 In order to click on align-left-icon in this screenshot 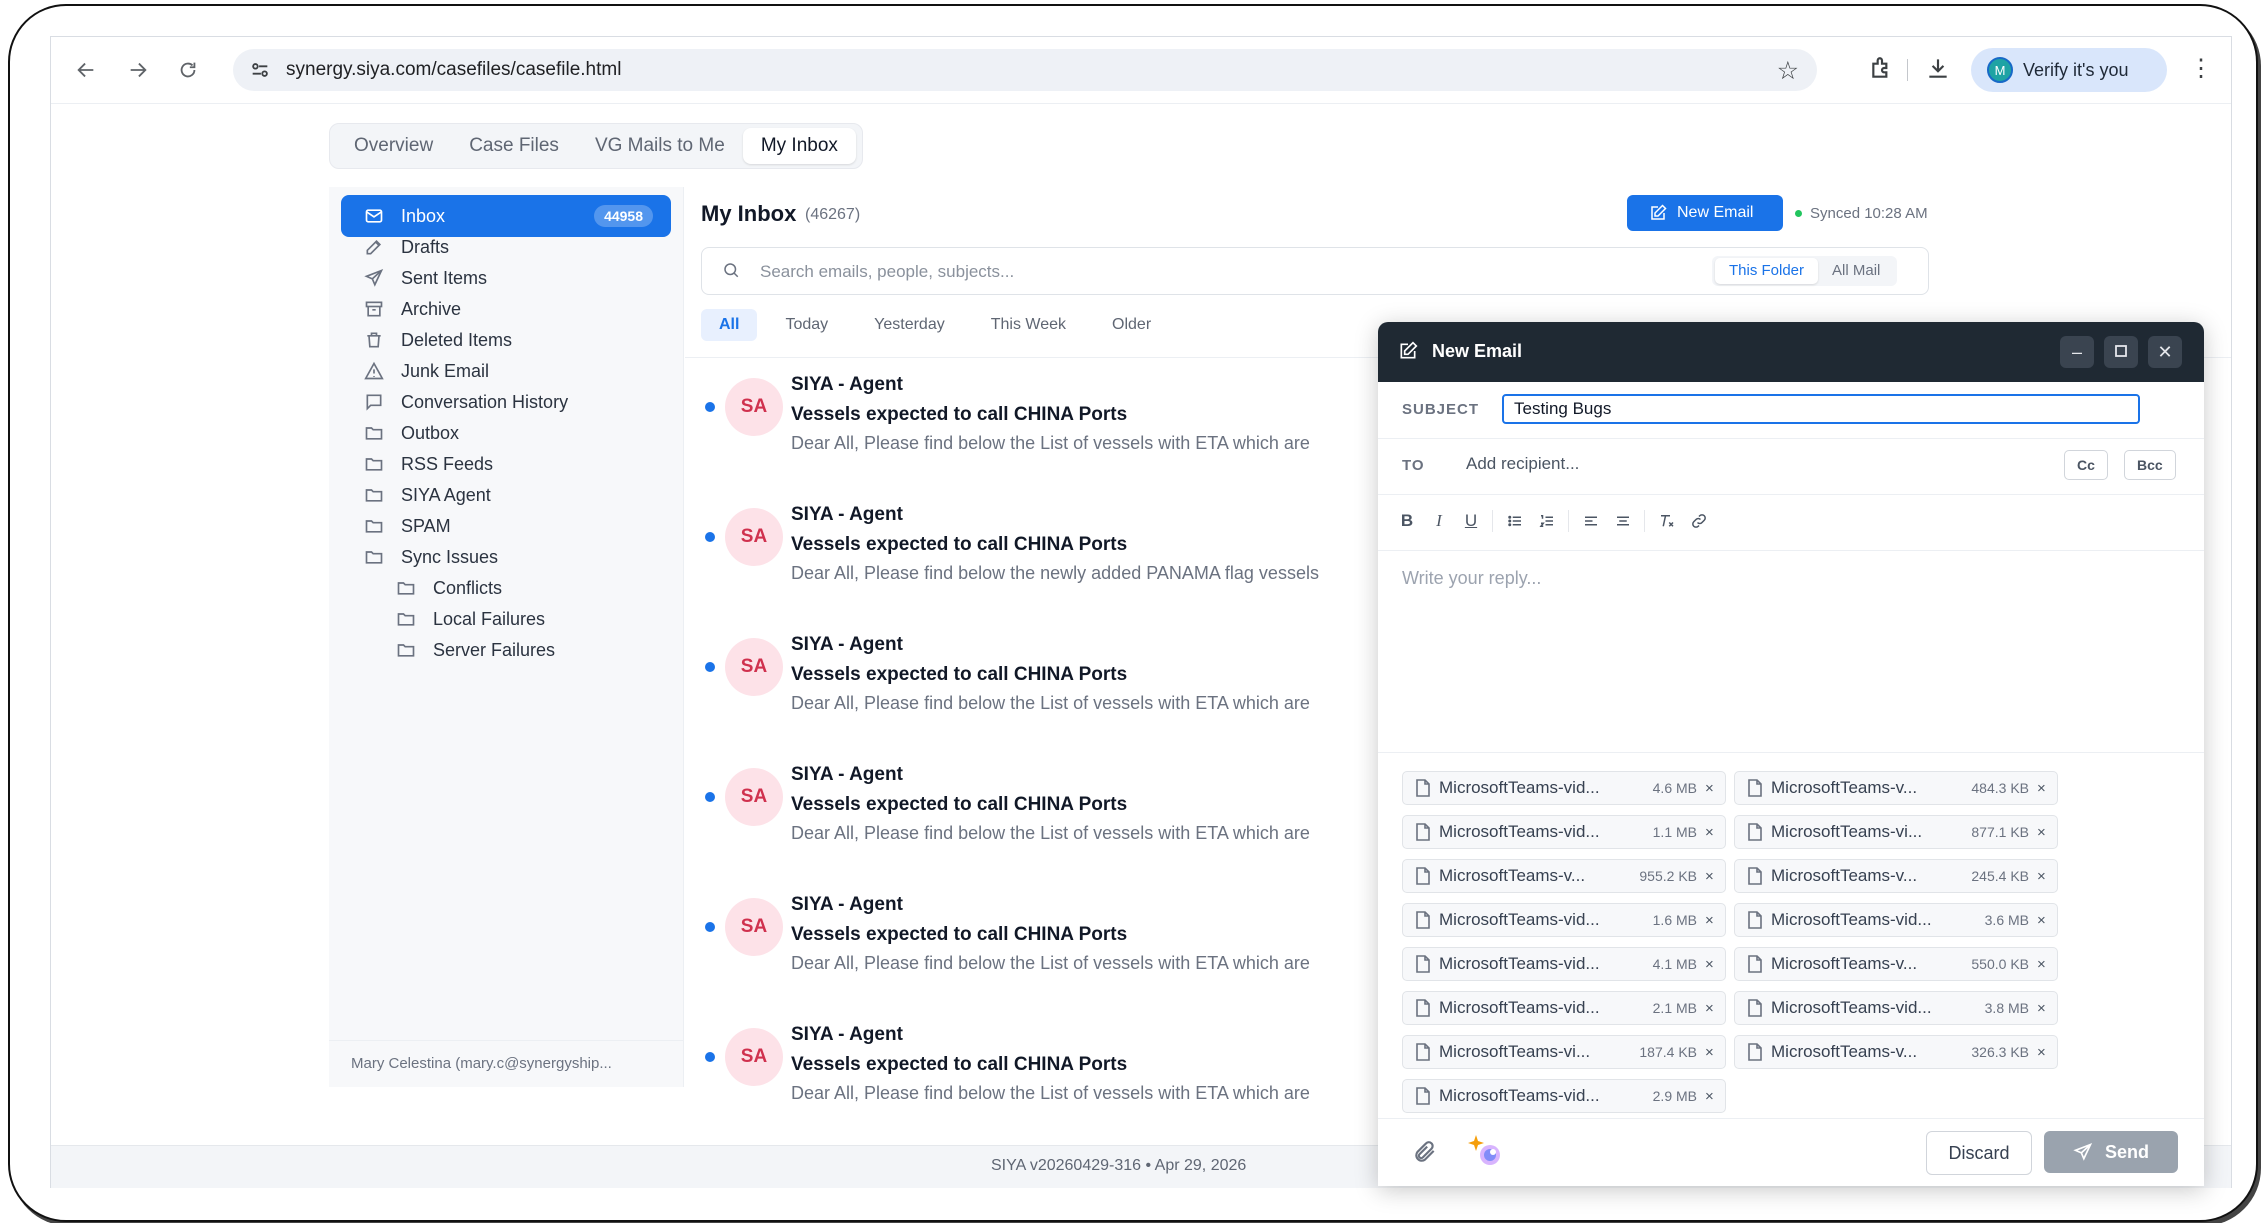, I will do `click(1591, 521)`.